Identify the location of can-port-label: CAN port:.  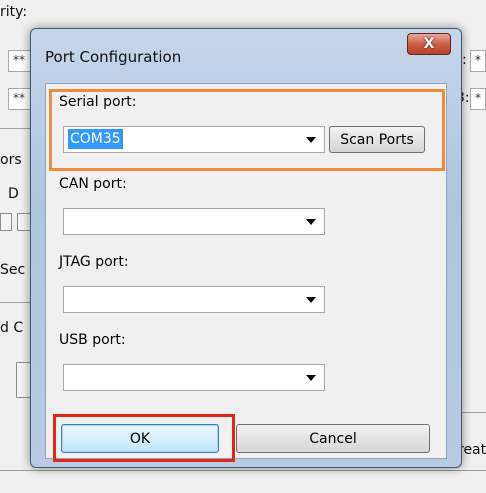
(93, 184).